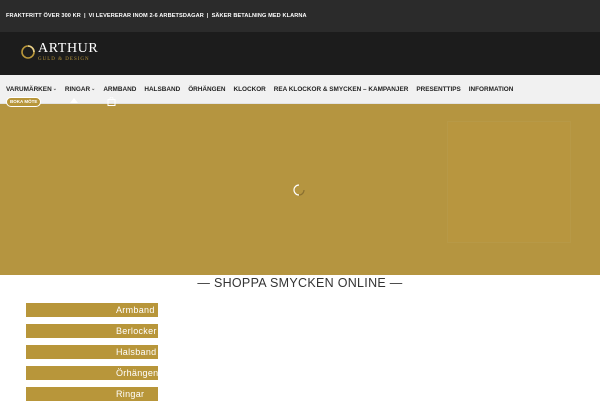 The width and height of the screenshot is (600, 408). Describe the element at coordinates (74, 100) in the screenshot. I see `dropdown-caret` at that location.